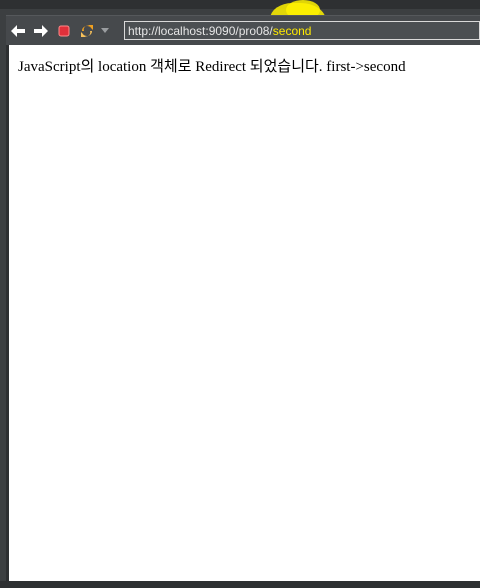  I want to click on arrow-left-icon, so click(18, 30).